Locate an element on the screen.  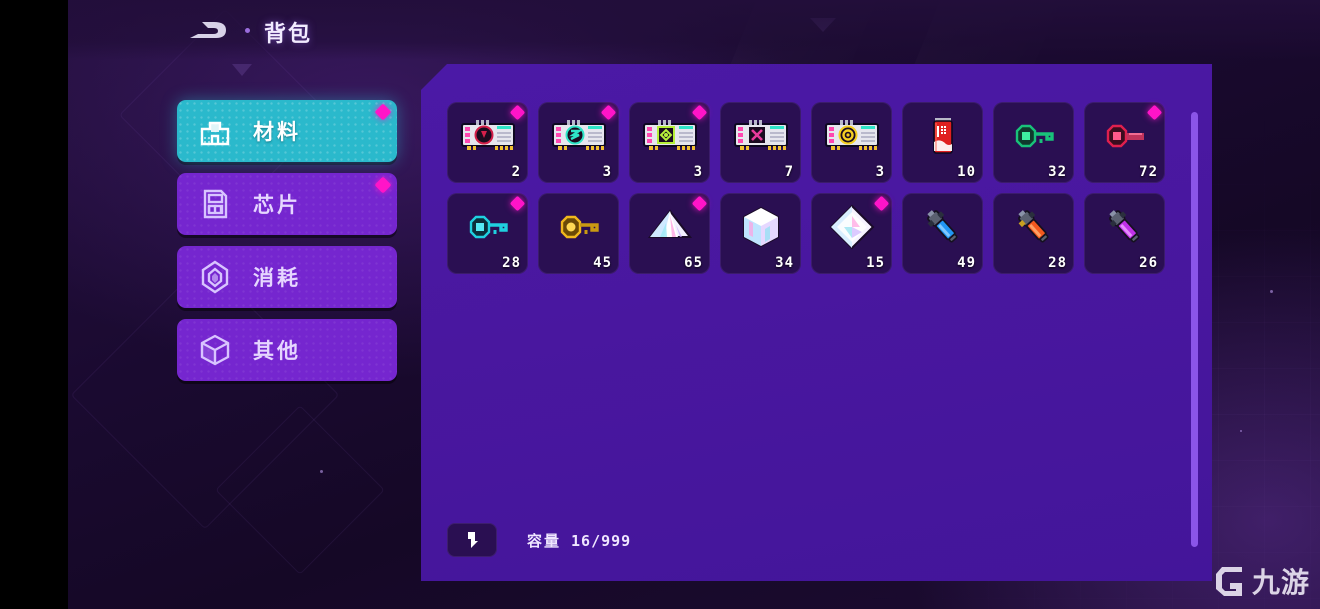
gpu-card-magenta-icon is located at coordinates (760, 135).